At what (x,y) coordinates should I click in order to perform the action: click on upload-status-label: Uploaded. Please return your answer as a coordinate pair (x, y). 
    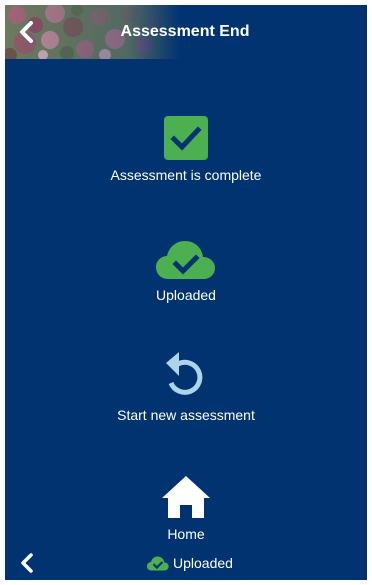
    Looking at the image, I should click on (186, 295).